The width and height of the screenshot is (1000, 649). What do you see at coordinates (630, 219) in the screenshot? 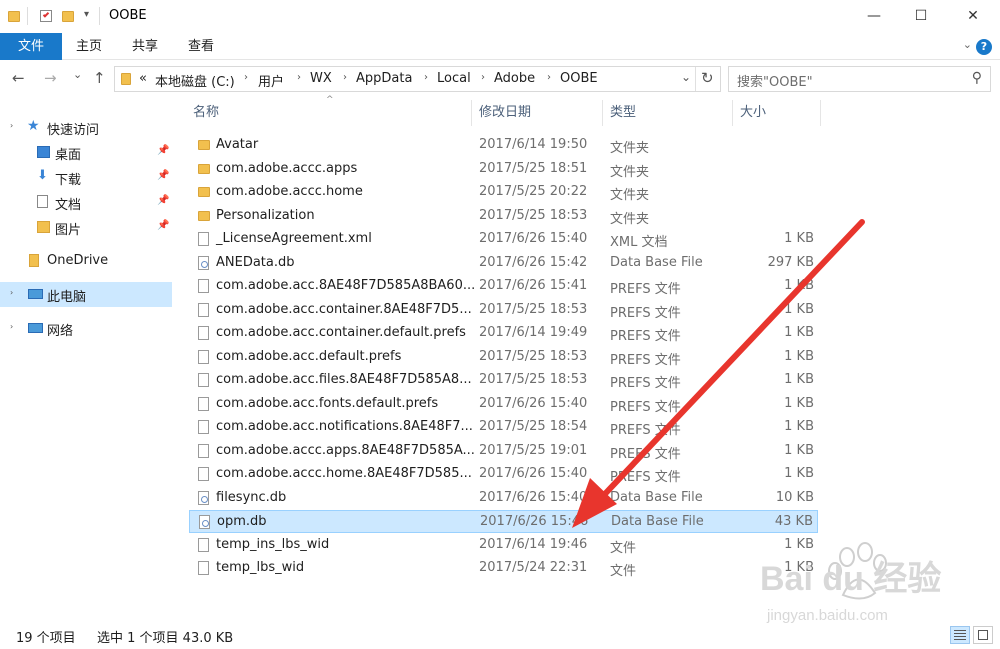
I see `file-type: 文件夹` at bounding box center [630, 219].